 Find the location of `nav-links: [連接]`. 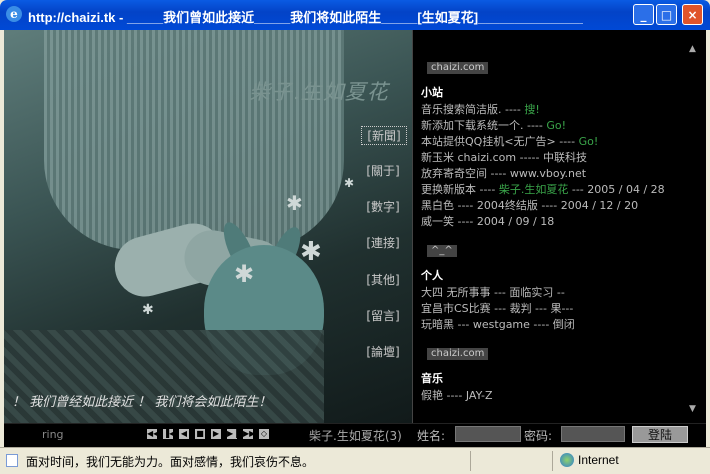

nav-links: [連接] is located at coordinates (383, 242).